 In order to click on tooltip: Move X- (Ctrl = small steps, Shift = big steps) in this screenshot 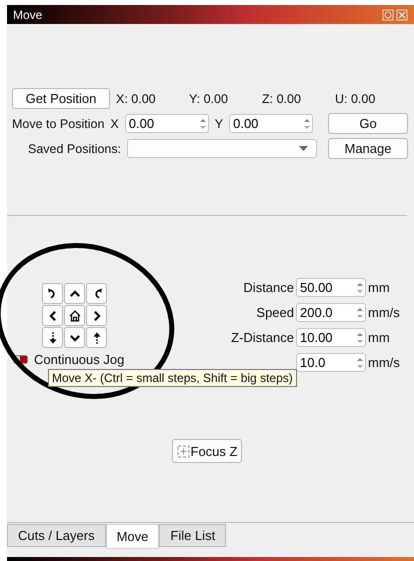, I will do `click(172, 378)`.